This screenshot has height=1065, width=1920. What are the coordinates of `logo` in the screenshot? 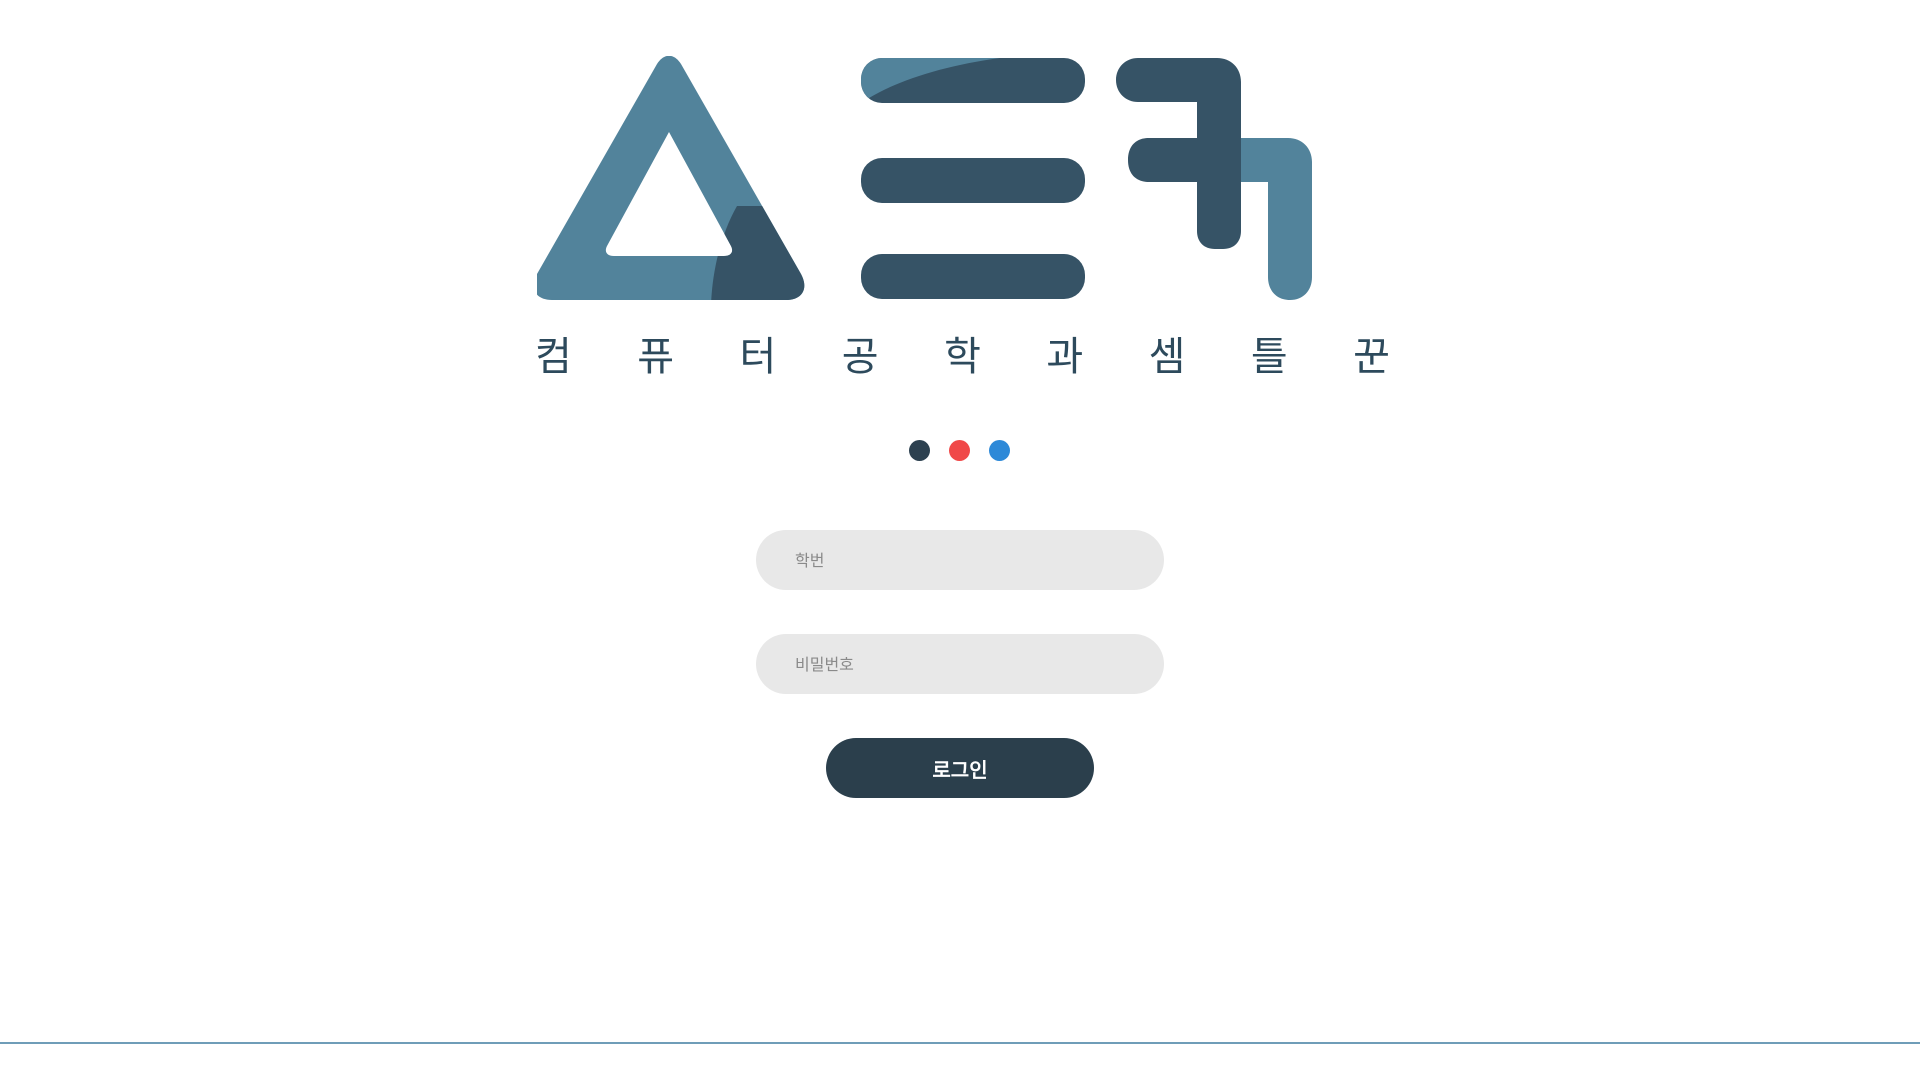 It's located at (924, 178).